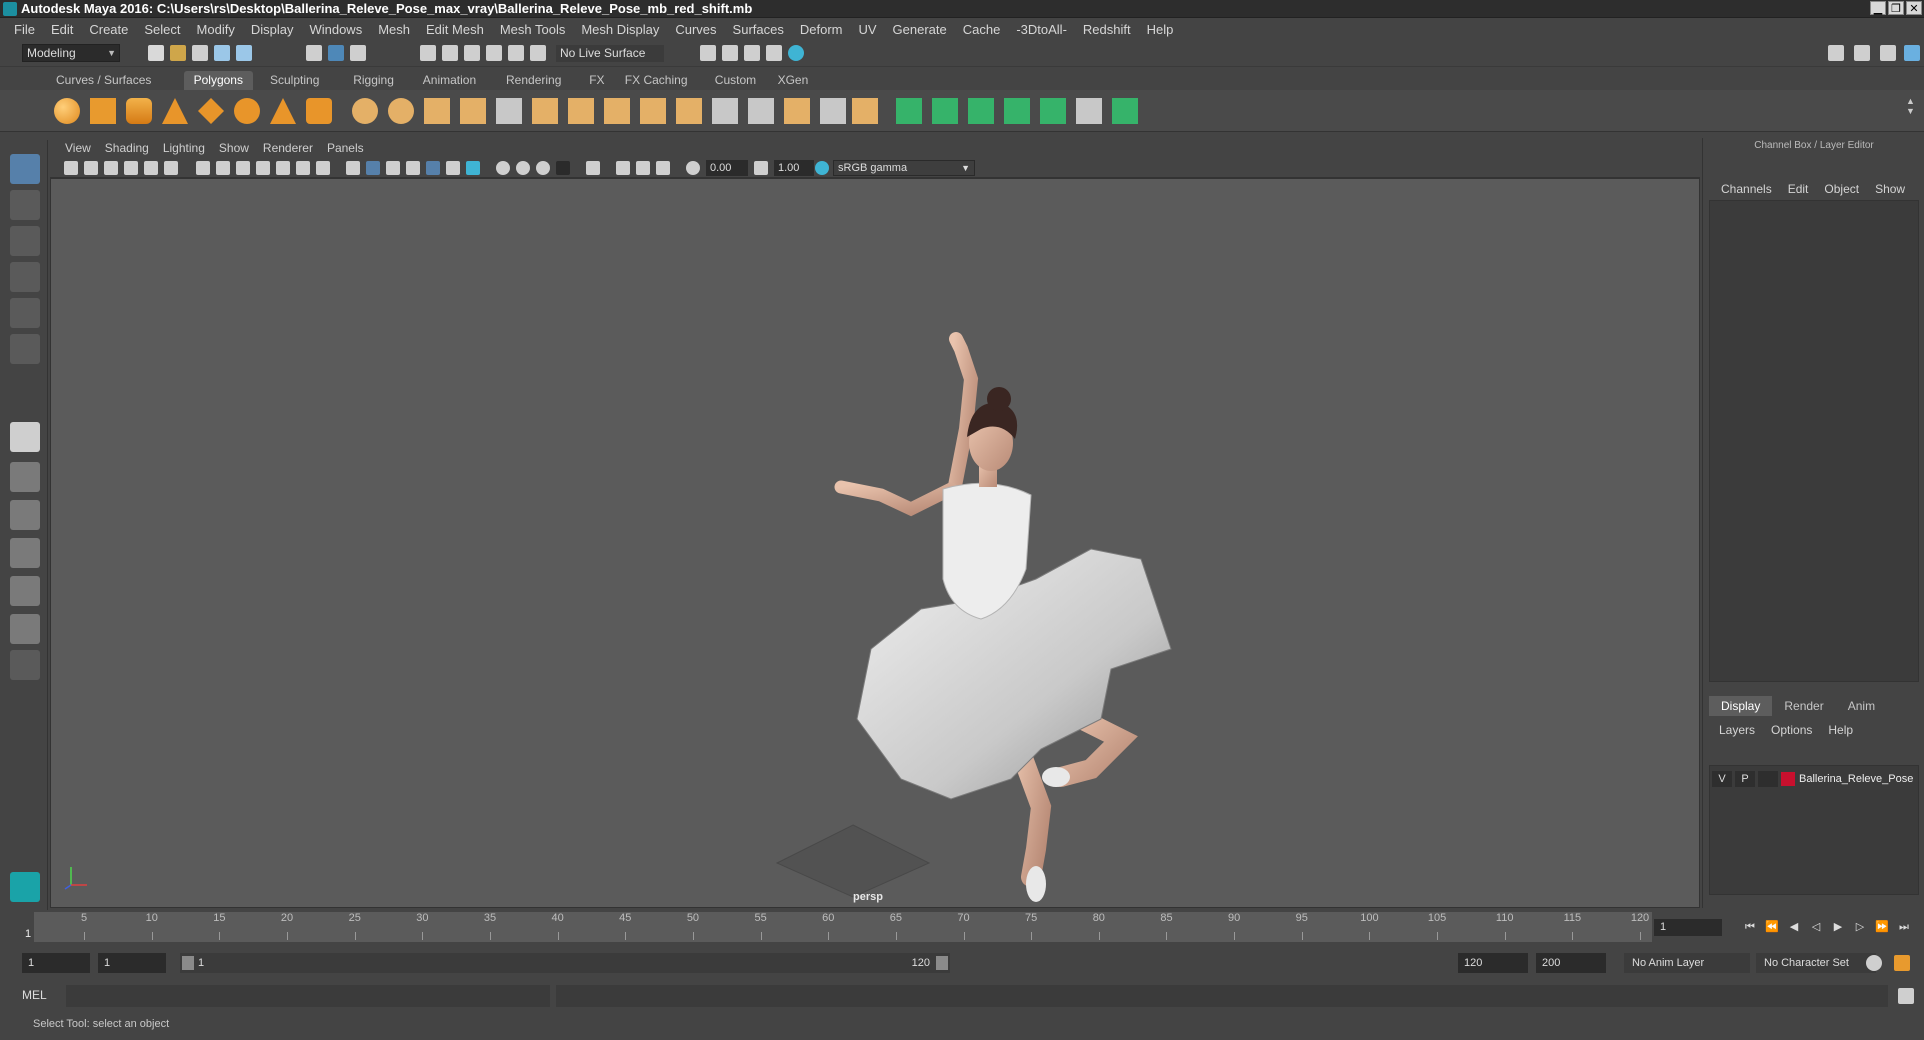  What do you see at coordinates (596, 80) in the screenshot?
I see `shelf-tab-fx: FX` at bounding box center [596, 80].